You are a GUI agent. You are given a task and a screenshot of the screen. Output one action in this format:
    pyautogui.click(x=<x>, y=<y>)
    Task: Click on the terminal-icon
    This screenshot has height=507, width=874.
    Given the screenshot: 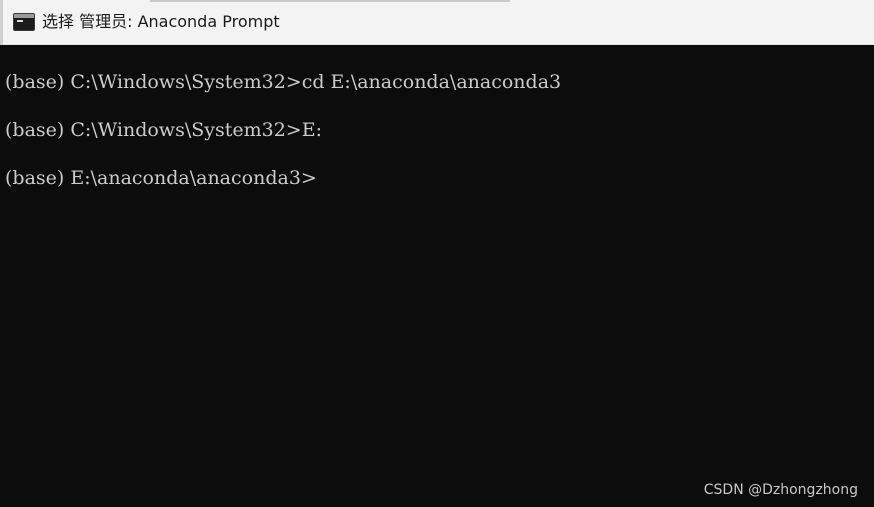 What is the action you would take?
    pyautogui.click(x=24, y=22)
    